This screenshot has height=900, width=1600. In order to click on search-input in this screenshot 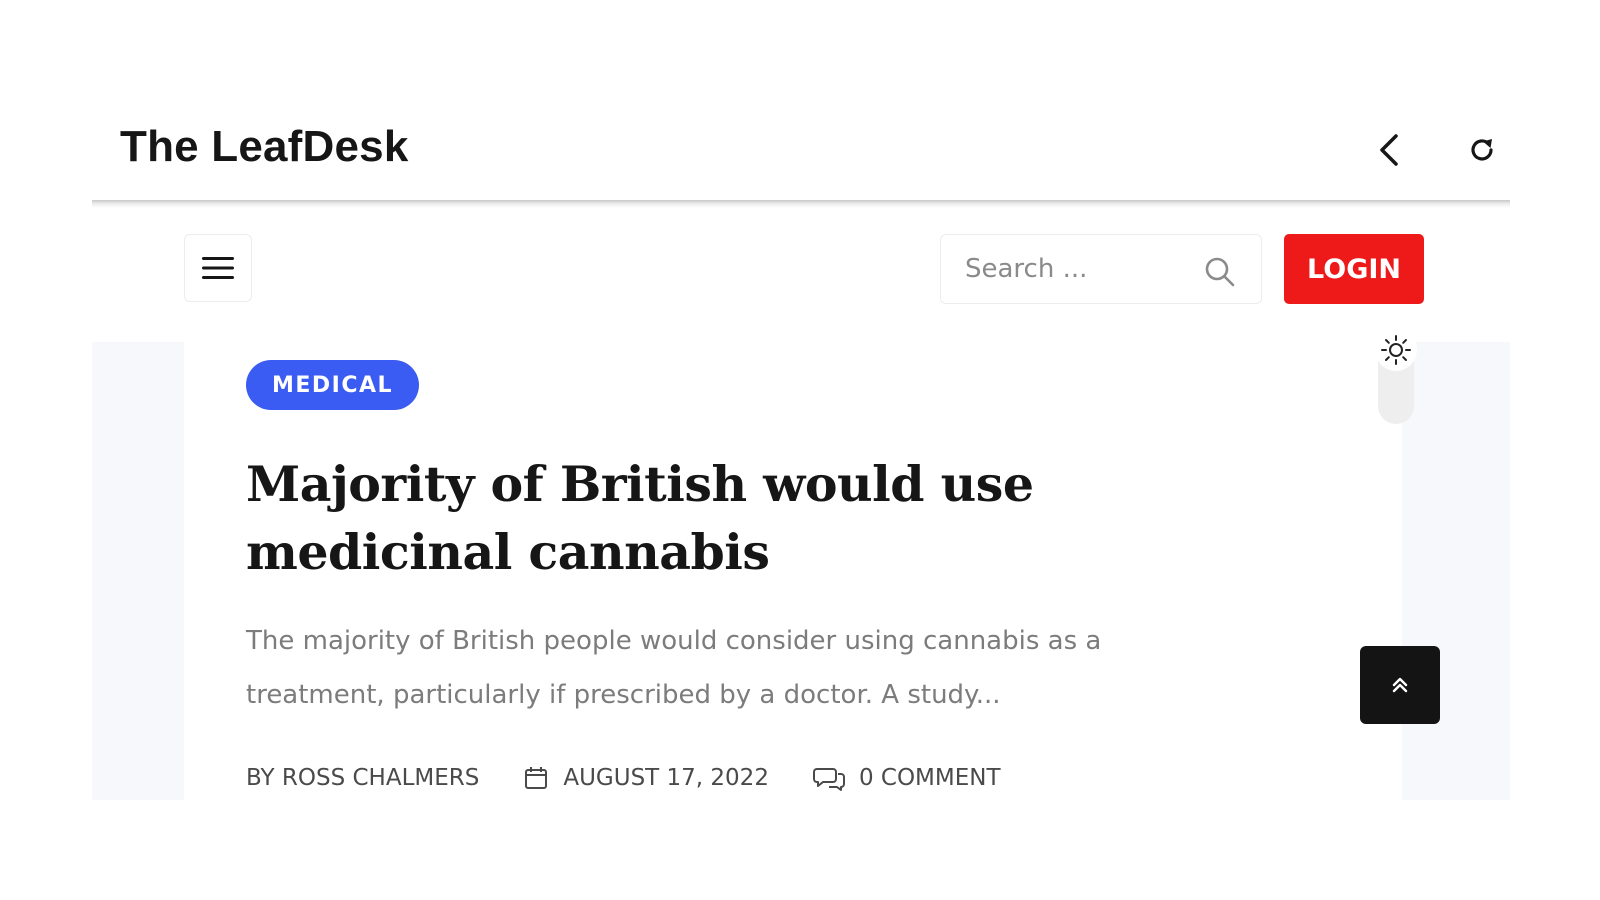, I will do `click(1075, 269)`.